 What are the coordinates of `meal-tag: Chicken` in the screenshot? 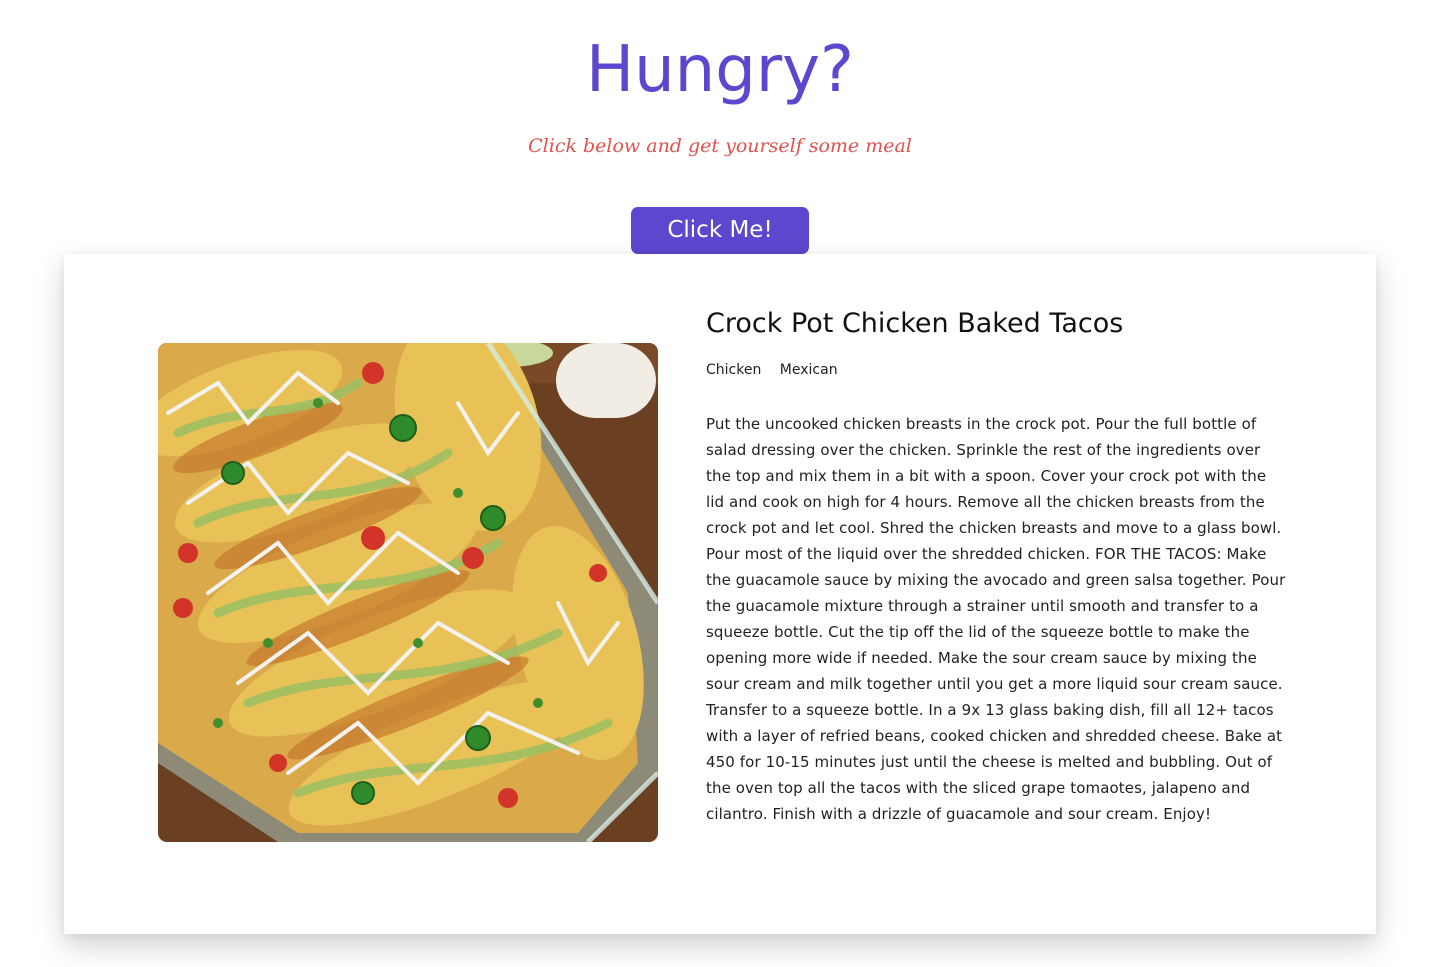 It's located at (734, 370).